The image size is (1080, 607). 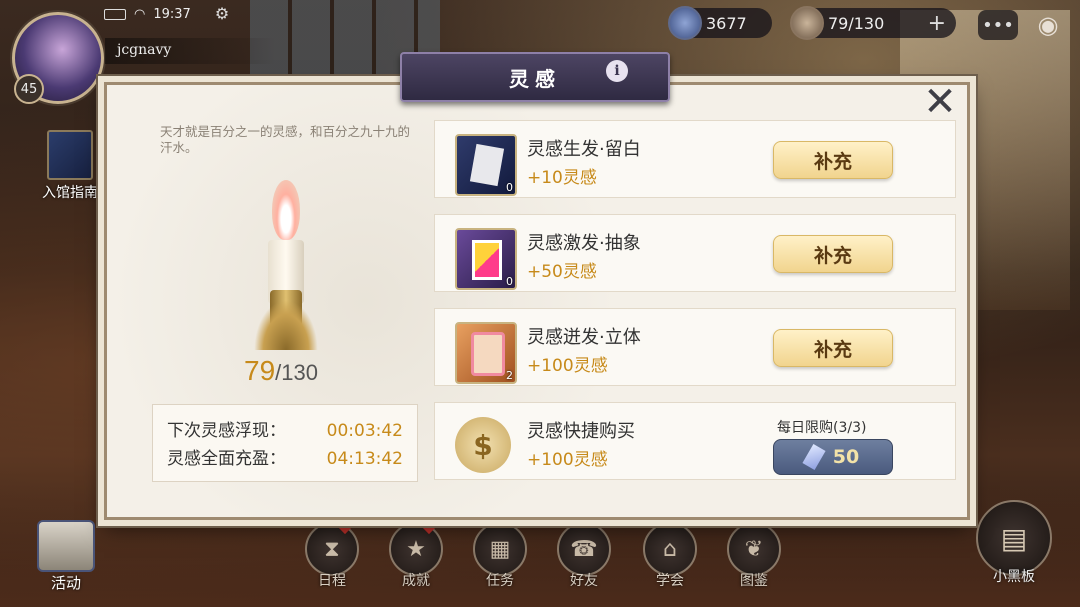 I want to click on close-icon: ✕, so click(x=940, y=102).